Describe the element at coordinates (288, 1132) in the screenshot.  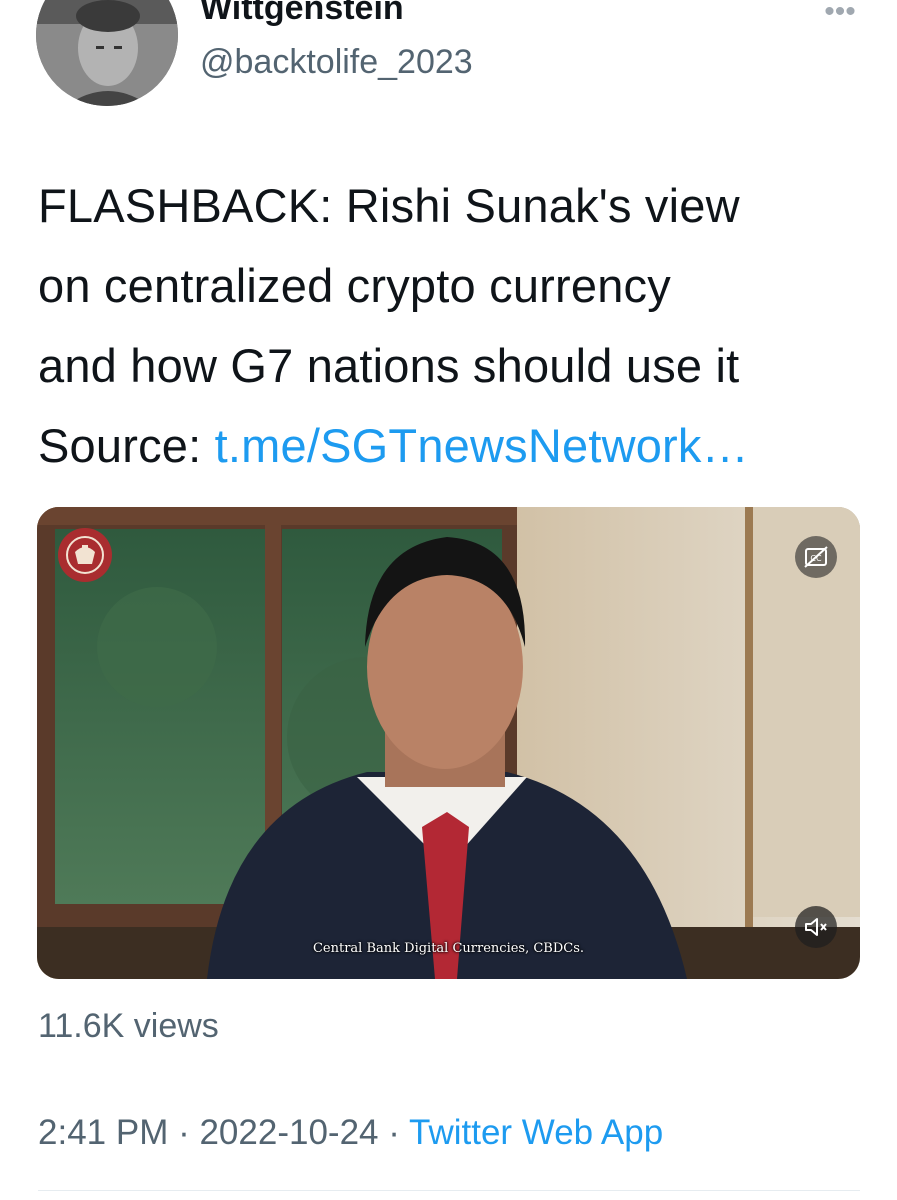
I see `tweet-date: 2022-10-24` at that location.